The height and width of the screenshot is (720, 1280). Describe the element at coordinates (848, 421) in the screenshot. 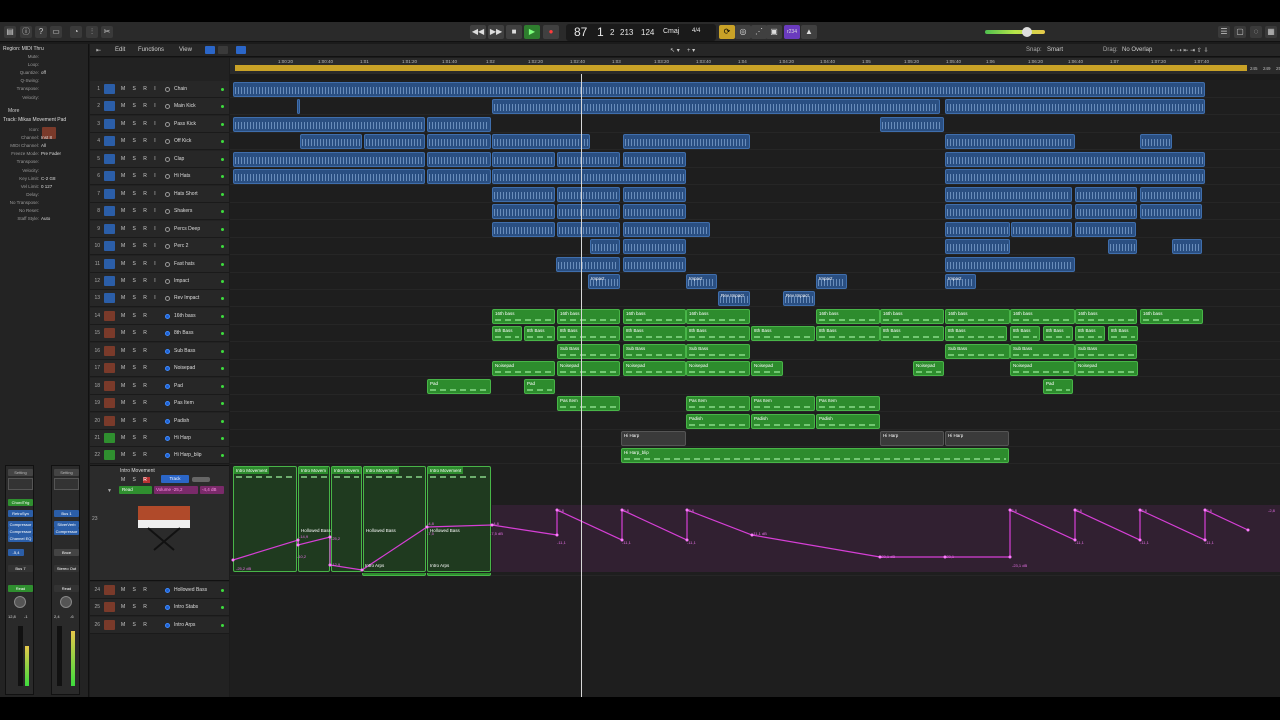

I see `midi-region: Padish` at that location.